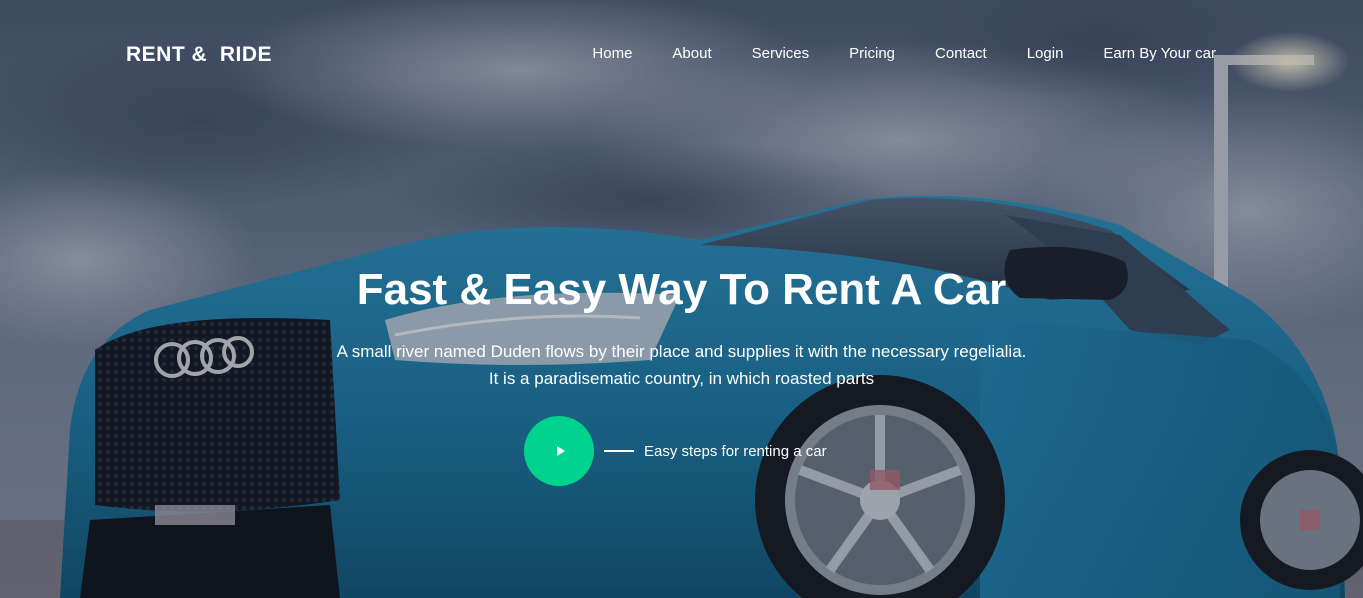 Image resolution: width=1363 pixels, height=598 pixels. What do you see at coordinates (681, 289) in the screenshot?
I see `hero-title: Fast & Easy Way To Rent A Car` at bounding box center [681, 289].